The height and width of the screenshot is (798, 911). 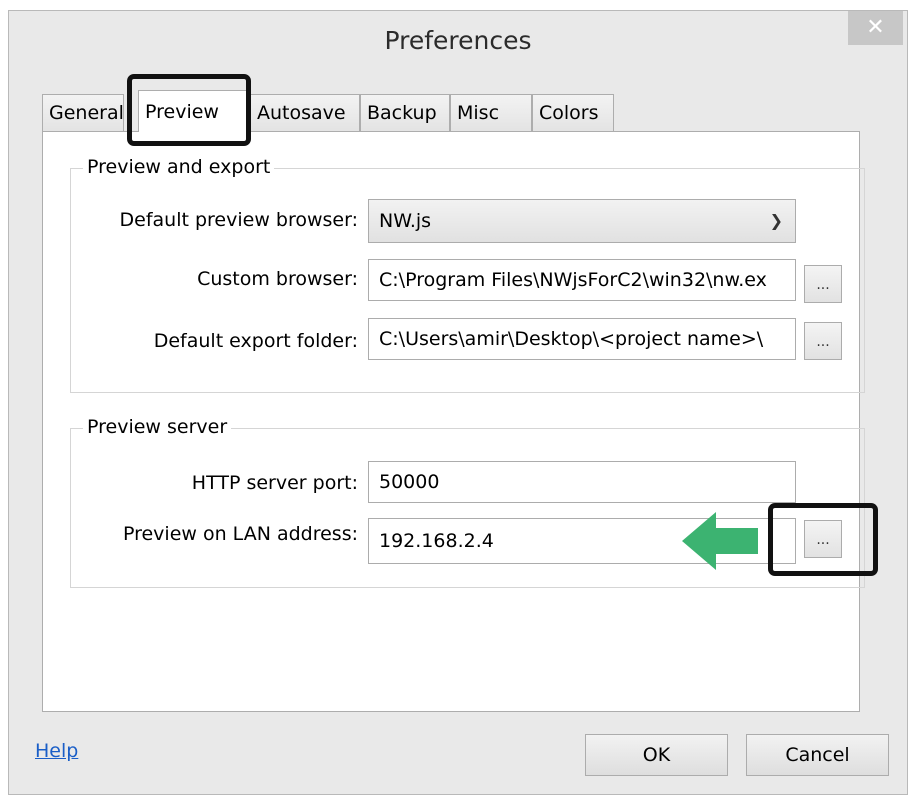 I want to click on green-arrow-left-icon, so click(x=720, y=541).